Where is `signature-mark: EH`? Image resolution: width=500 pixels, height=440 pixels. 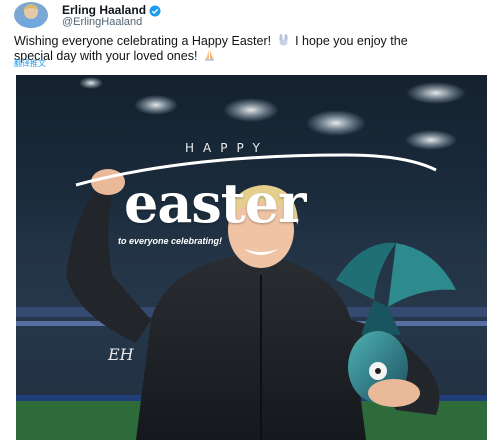
signature-mark: EH is located at coordinates (121, 354).